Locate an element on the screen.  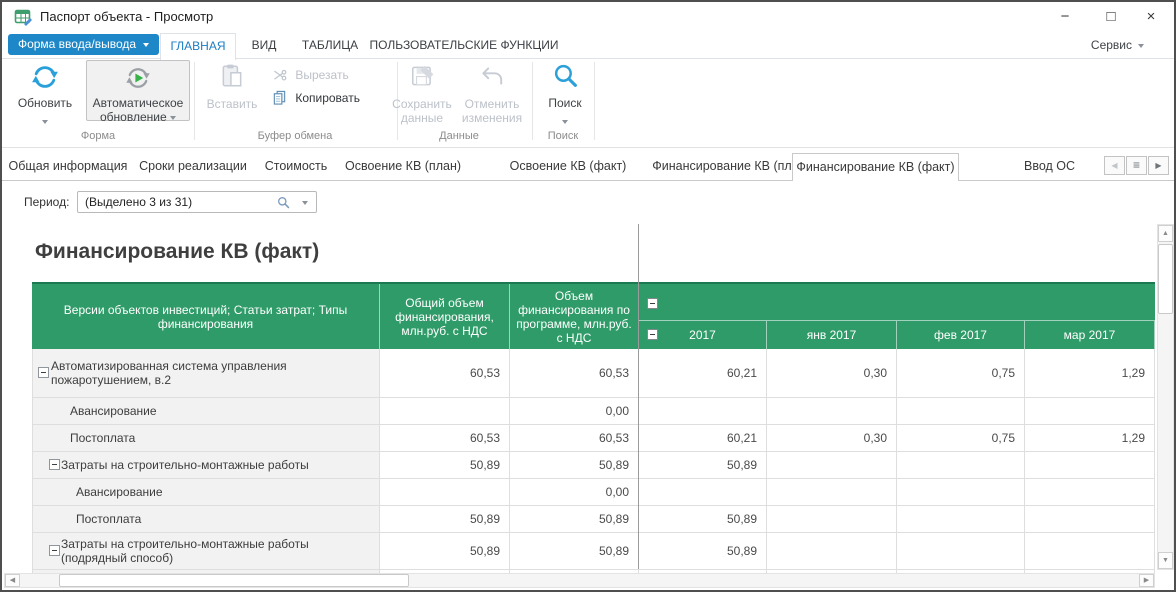
search-button: Поиск is located at coordinates (565, 93).